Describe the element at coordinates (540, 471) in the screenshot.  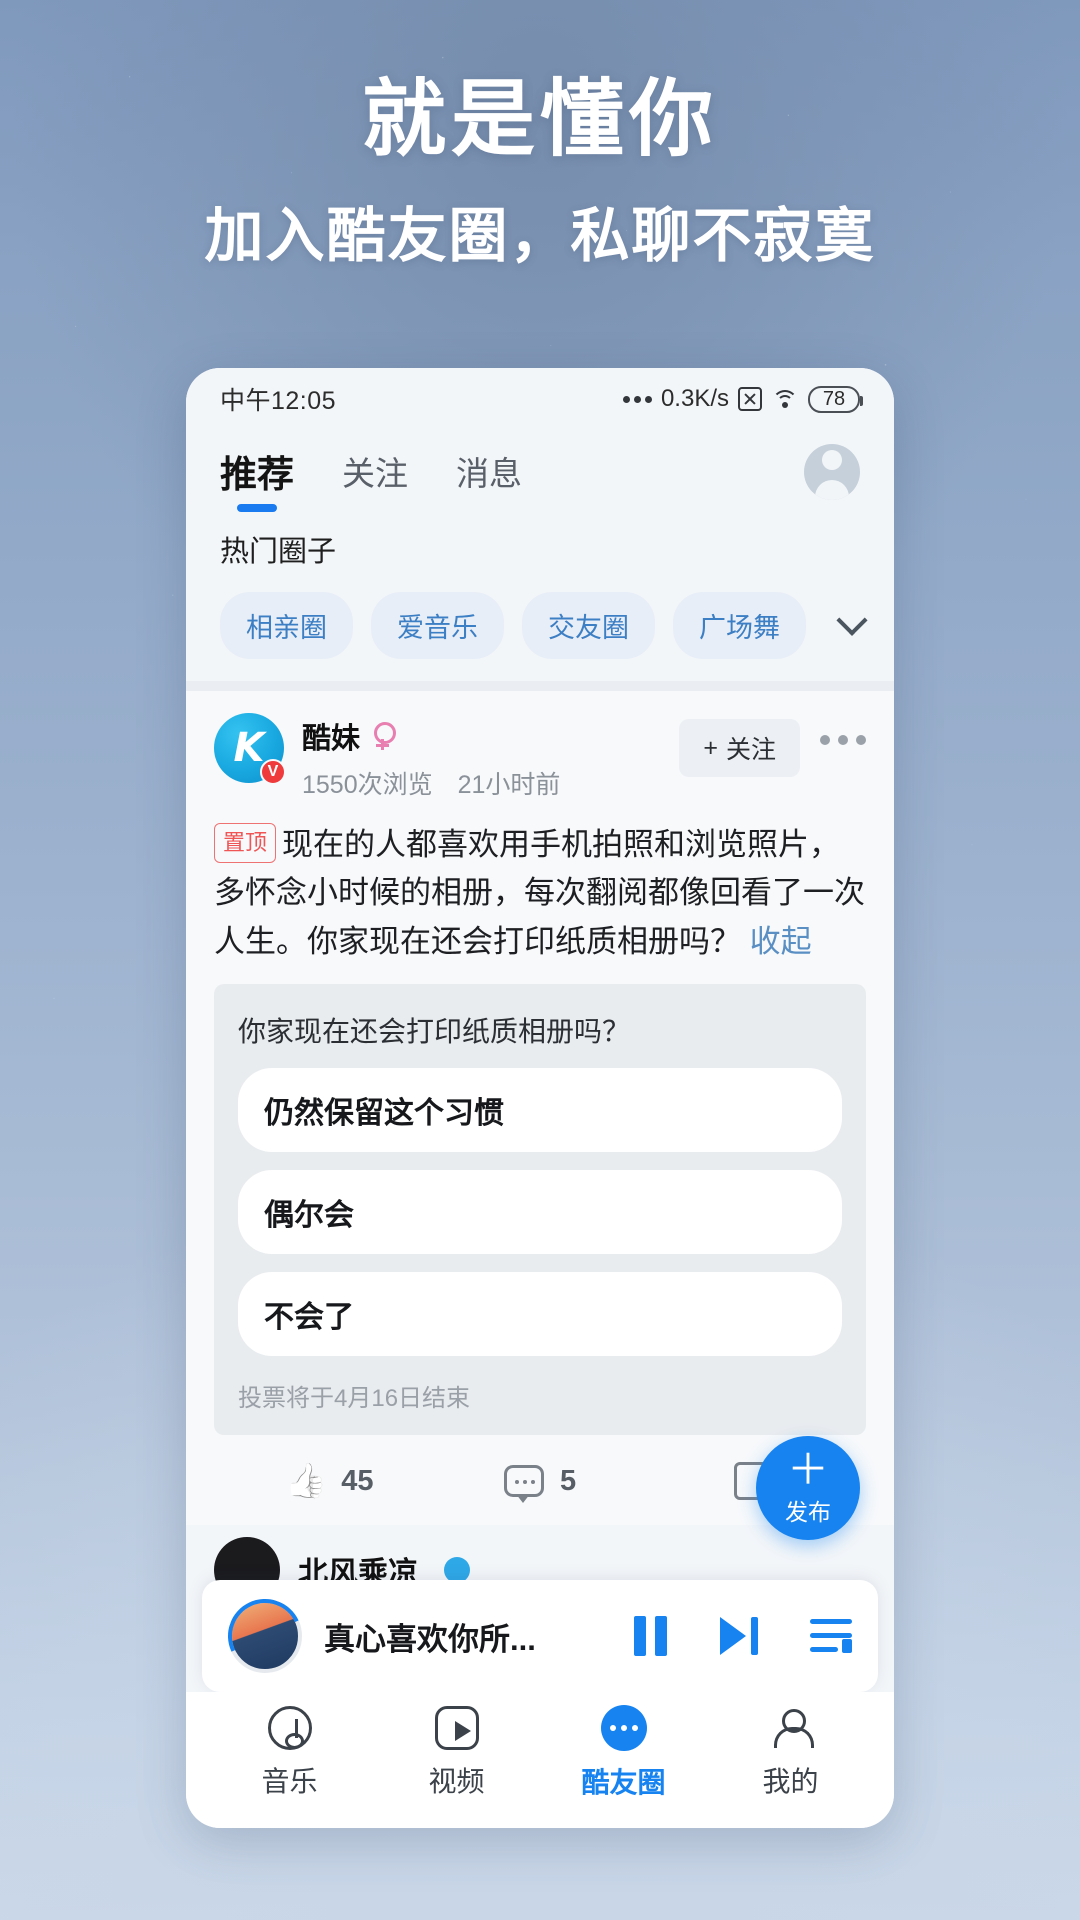
I see `top-tab-bar: 推荐 关注 消息` at that location.